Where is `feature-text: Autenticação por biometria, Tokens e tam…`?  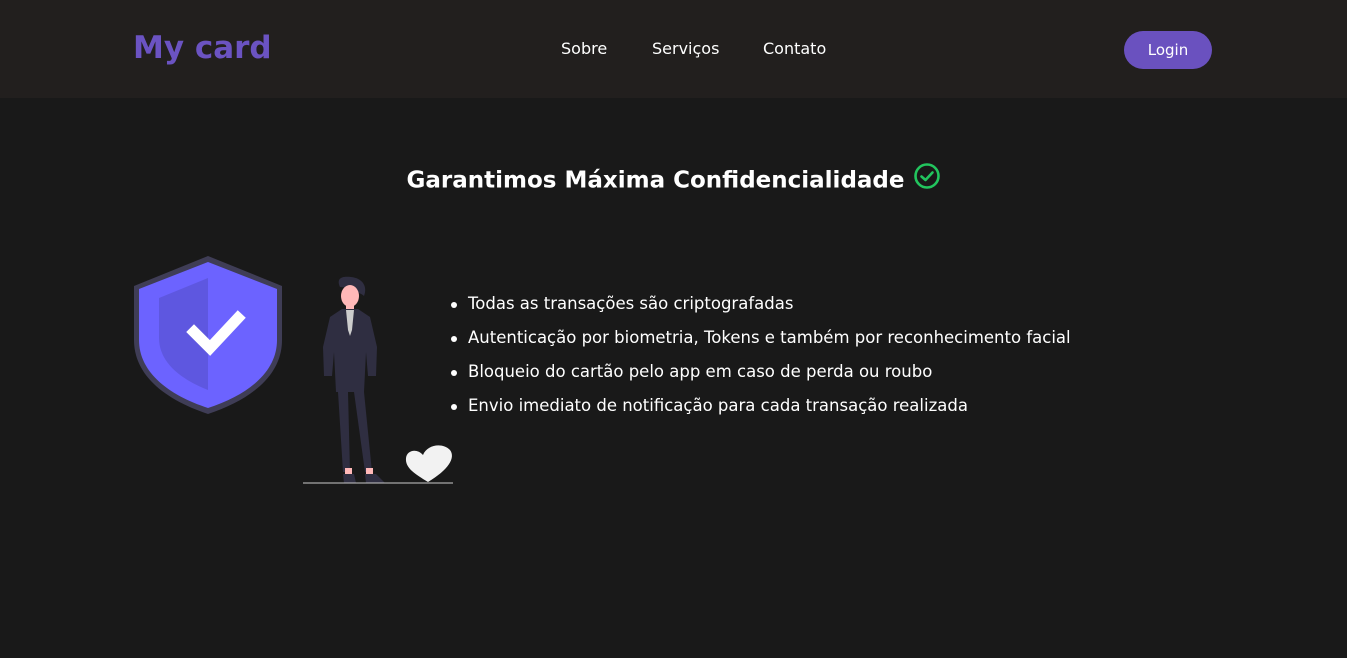
feature-text: Autenticação por biometria, Tokens e tam… is located at coordinates (769, 337).